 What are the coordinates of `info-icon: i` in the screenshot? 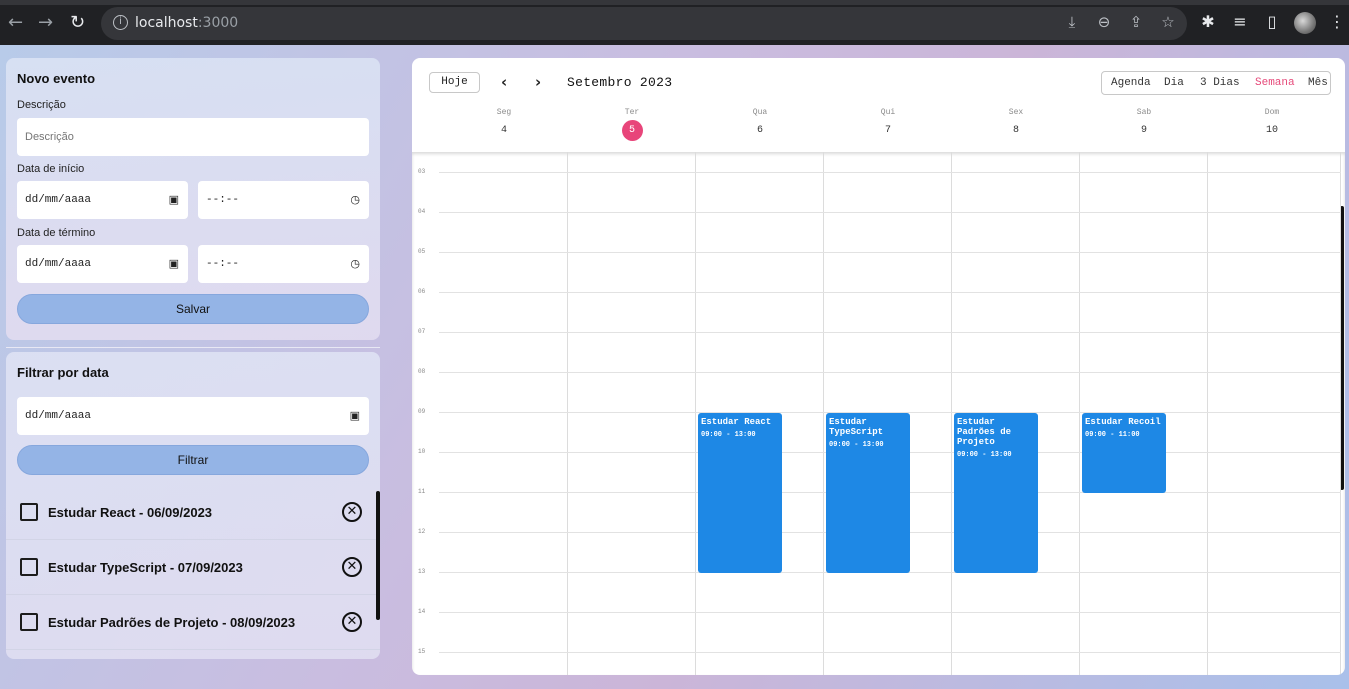 It's located at (120, 22).